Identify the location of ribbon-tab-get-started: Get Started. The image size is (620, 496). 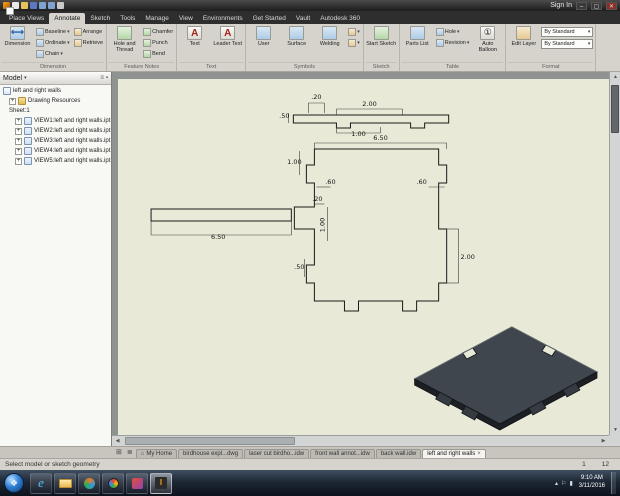
(269, 18).